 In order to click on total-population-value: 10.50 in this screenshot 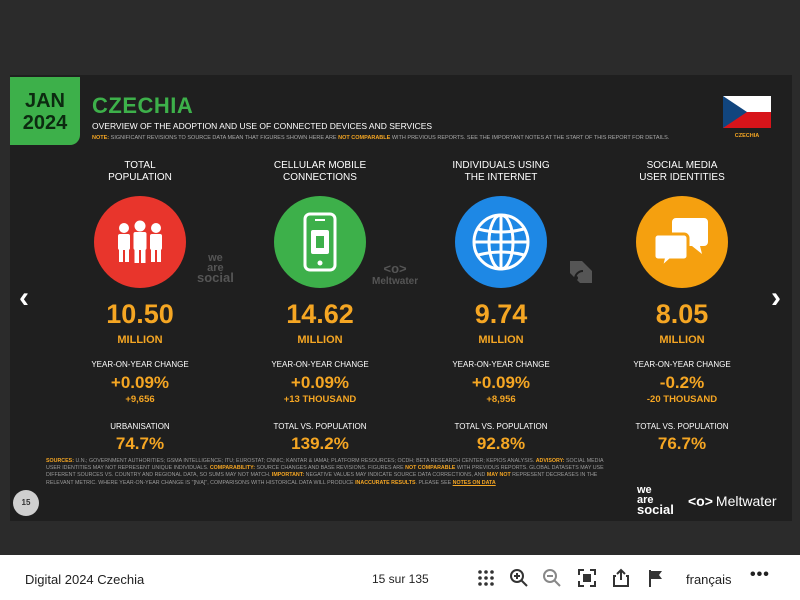, I will do `click(140, 314)`.